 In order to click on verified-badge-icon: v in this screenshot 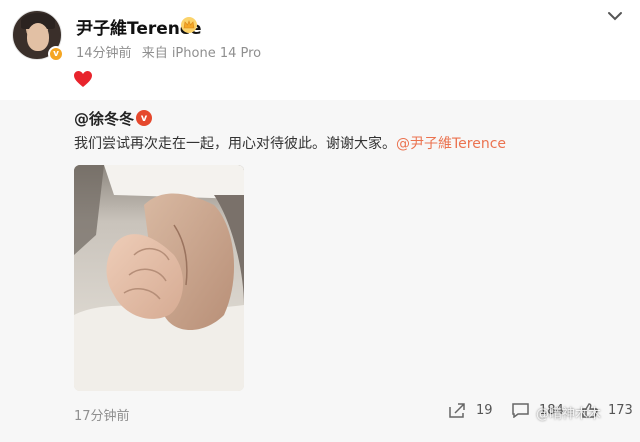, I will do `click(56, 54)`.